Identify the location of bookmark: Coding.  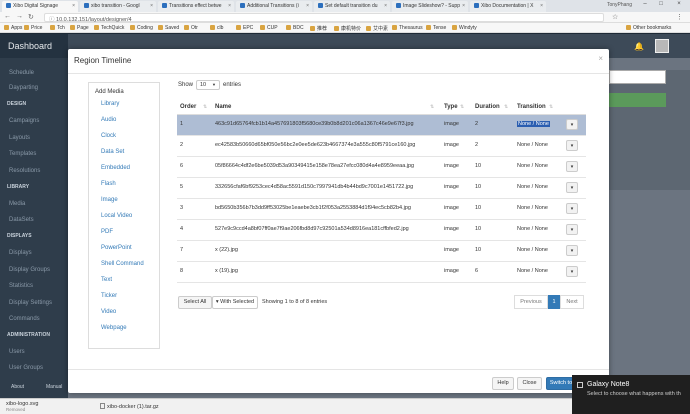
(141, 28).